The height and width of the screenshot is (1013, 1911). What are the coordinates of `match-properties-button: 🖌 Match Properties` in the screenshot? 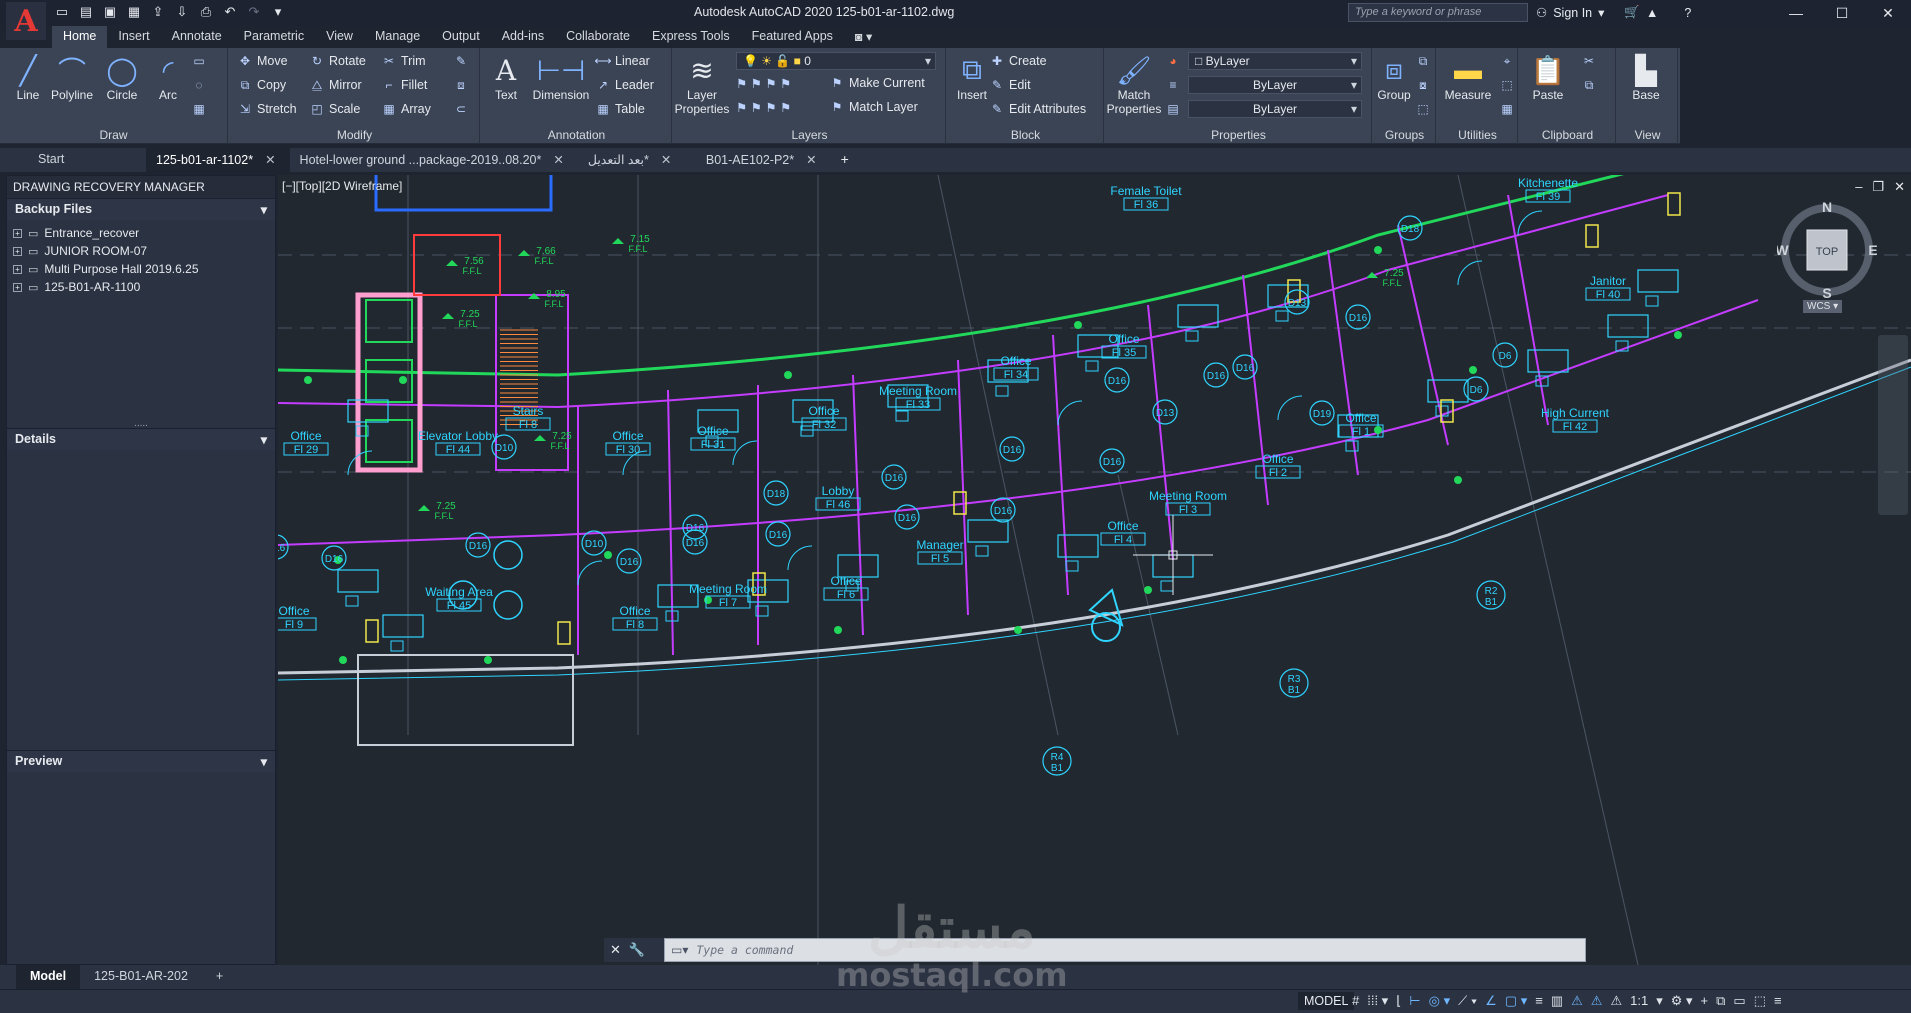 It's located at (1134, 84).